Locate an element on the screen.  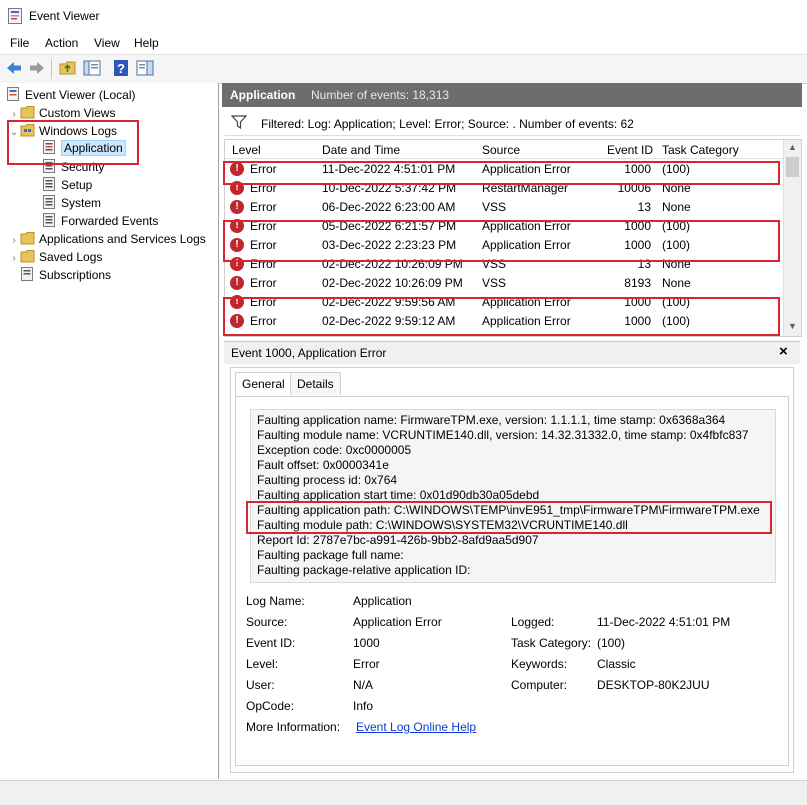
table-row: ! Error 06-Dec-2022 6:23:00 AM VSS 13 None is located at coordinates (504, 207).